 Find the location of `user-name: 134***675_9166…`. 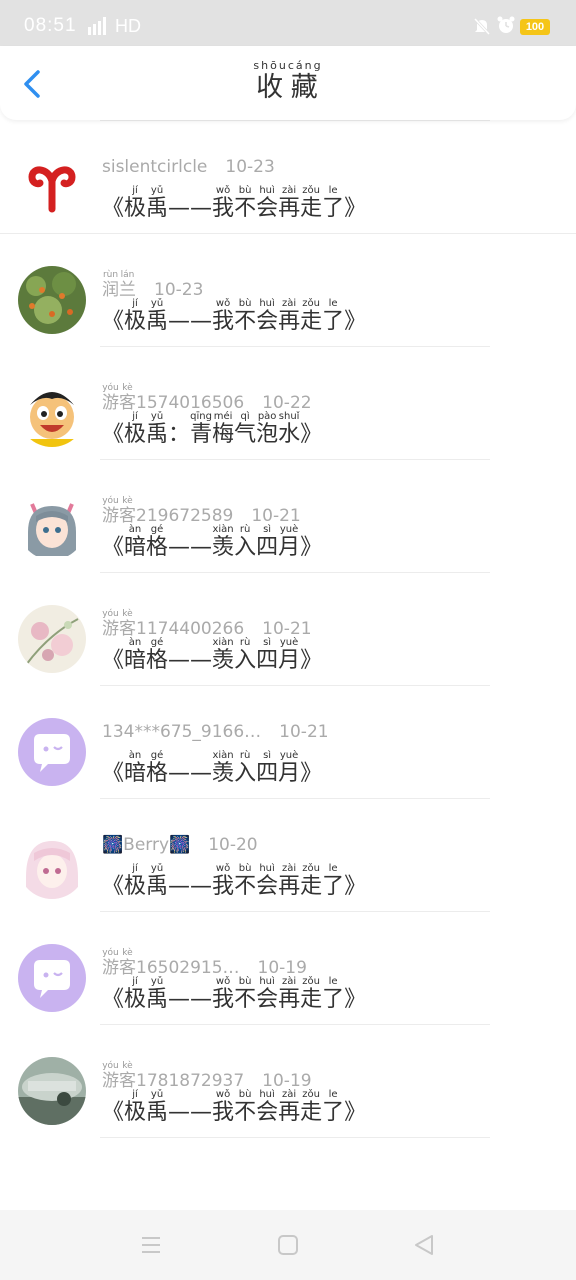

user-name: 134***675_9166… is located at coordinates (181, 732).